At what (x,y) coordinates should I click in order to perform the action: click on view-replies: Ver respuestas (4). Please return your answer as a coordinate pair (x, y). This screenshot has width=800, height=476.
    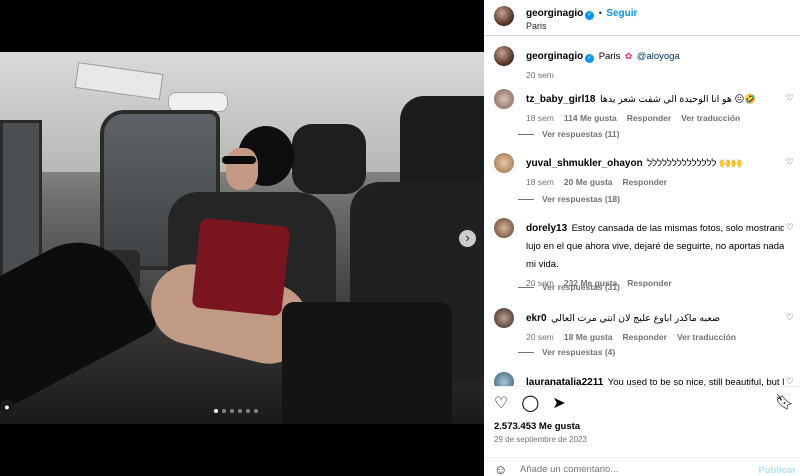
    Looking at the image, I should click on (566, 352).